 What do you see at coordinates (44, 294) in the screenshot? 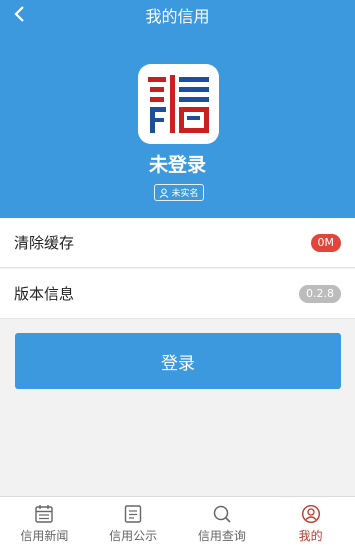
I see `version-info-label: 版本信息` at bounding box center [44, 294].